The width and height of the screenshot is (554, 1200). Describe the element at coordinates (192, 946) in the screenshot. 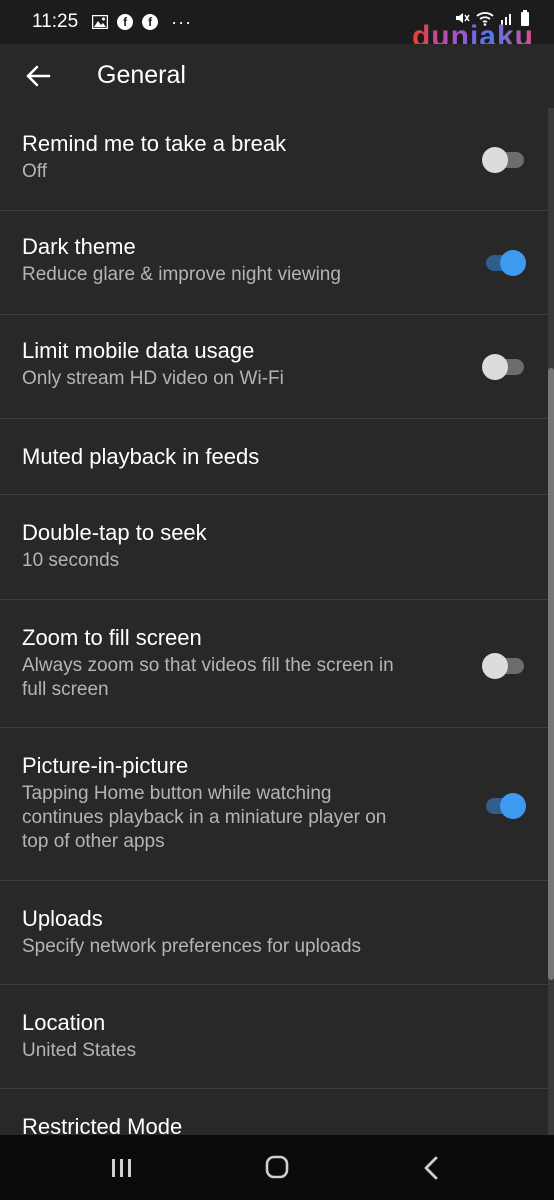

I see `setting-subtitle: Specify network preferences for uploads` at that location.